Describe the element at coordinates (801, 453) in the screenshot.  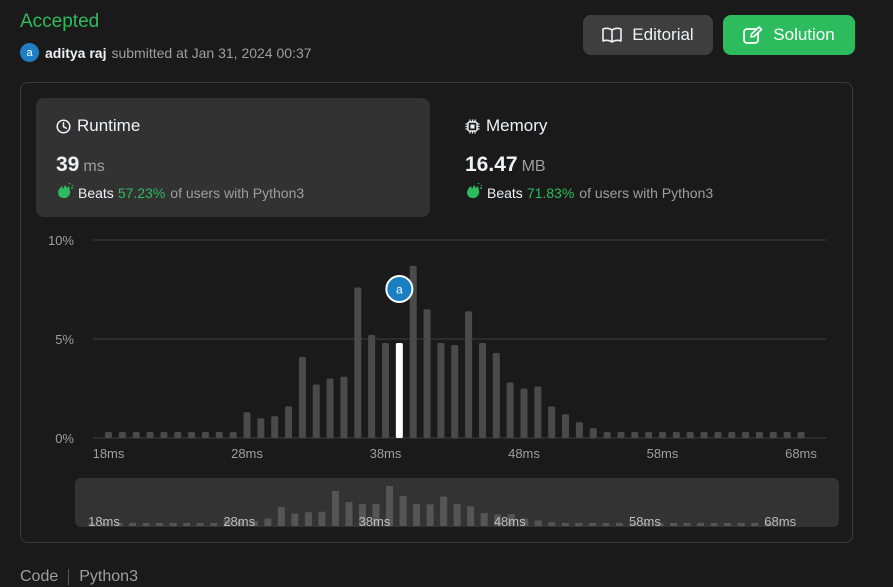
I see `x-tick-label: 68ms` at that location.